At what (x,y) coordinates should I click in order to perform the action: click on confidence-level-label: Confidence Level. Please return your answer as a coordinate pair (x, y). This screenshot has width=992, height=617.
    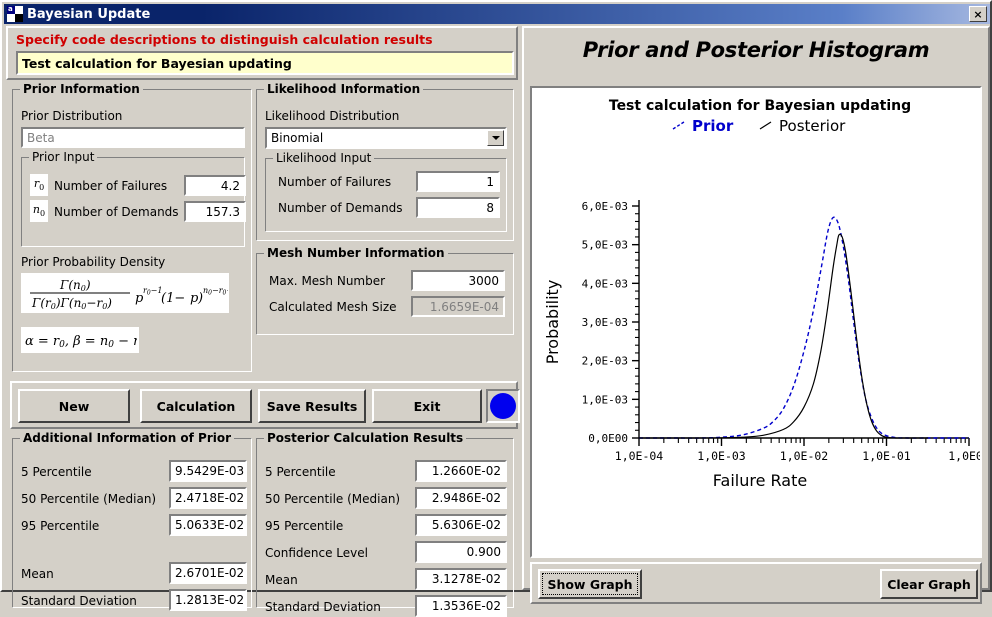
    Looking at the image, I should click on (316, 553).